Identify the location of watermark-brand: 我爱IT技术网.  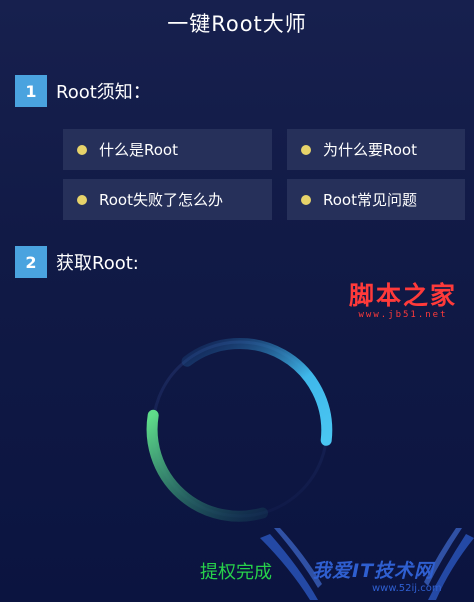
(373, 571).